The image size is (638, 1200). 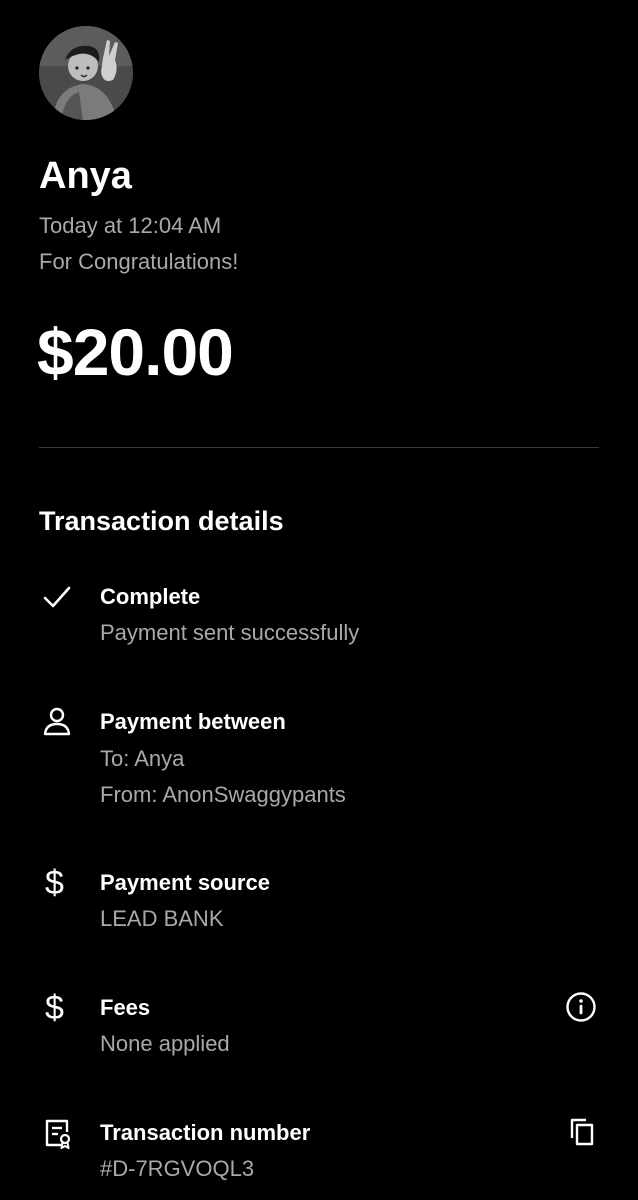 I want to click on info-icon, so click(x=581, y=1007).